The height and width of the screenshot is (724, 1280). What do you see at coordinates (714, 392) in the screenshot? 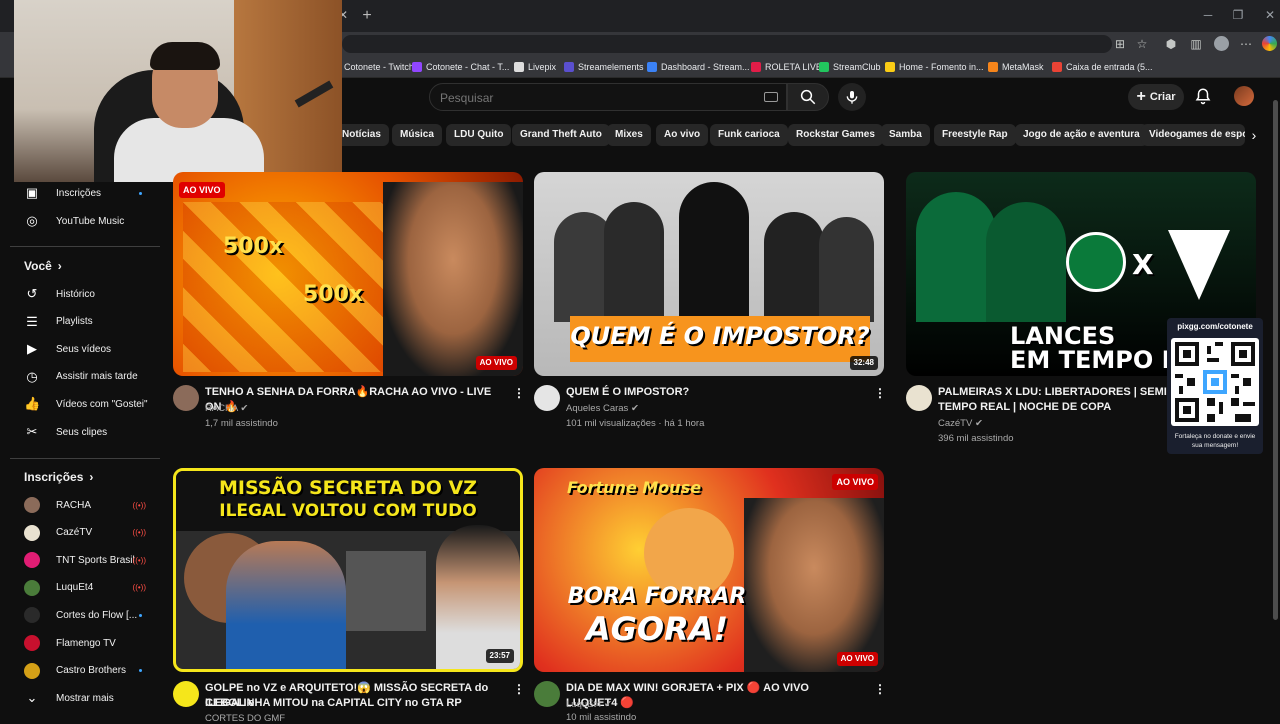
I see `video-title: QUEM É O IMPOSTOR?` at bounding box center [714, 392].